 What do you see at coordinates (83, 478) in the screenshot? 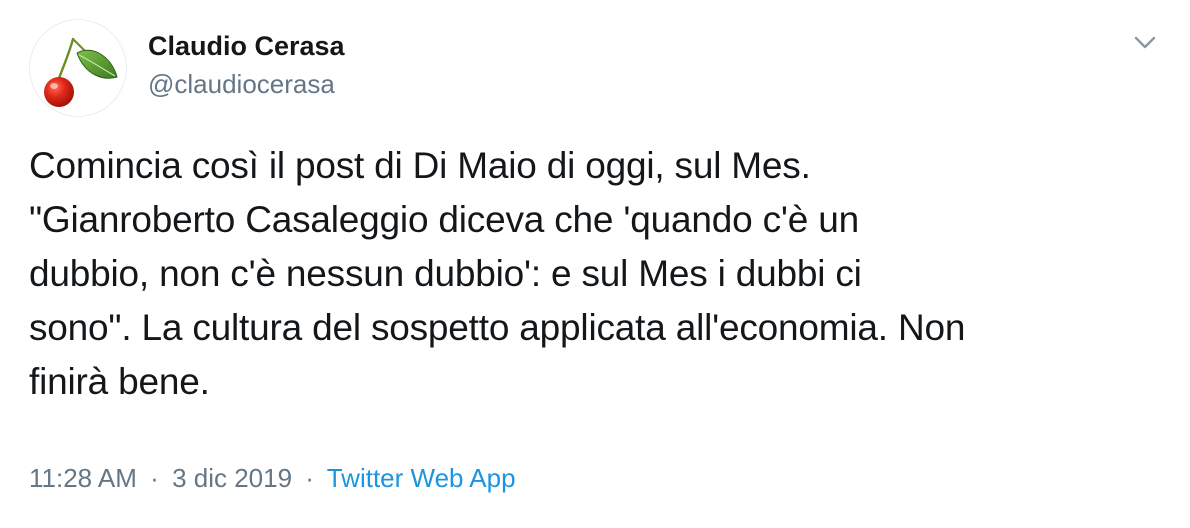
I see `tweet-time: 11:28 AM` at bounding box center [83, 478].